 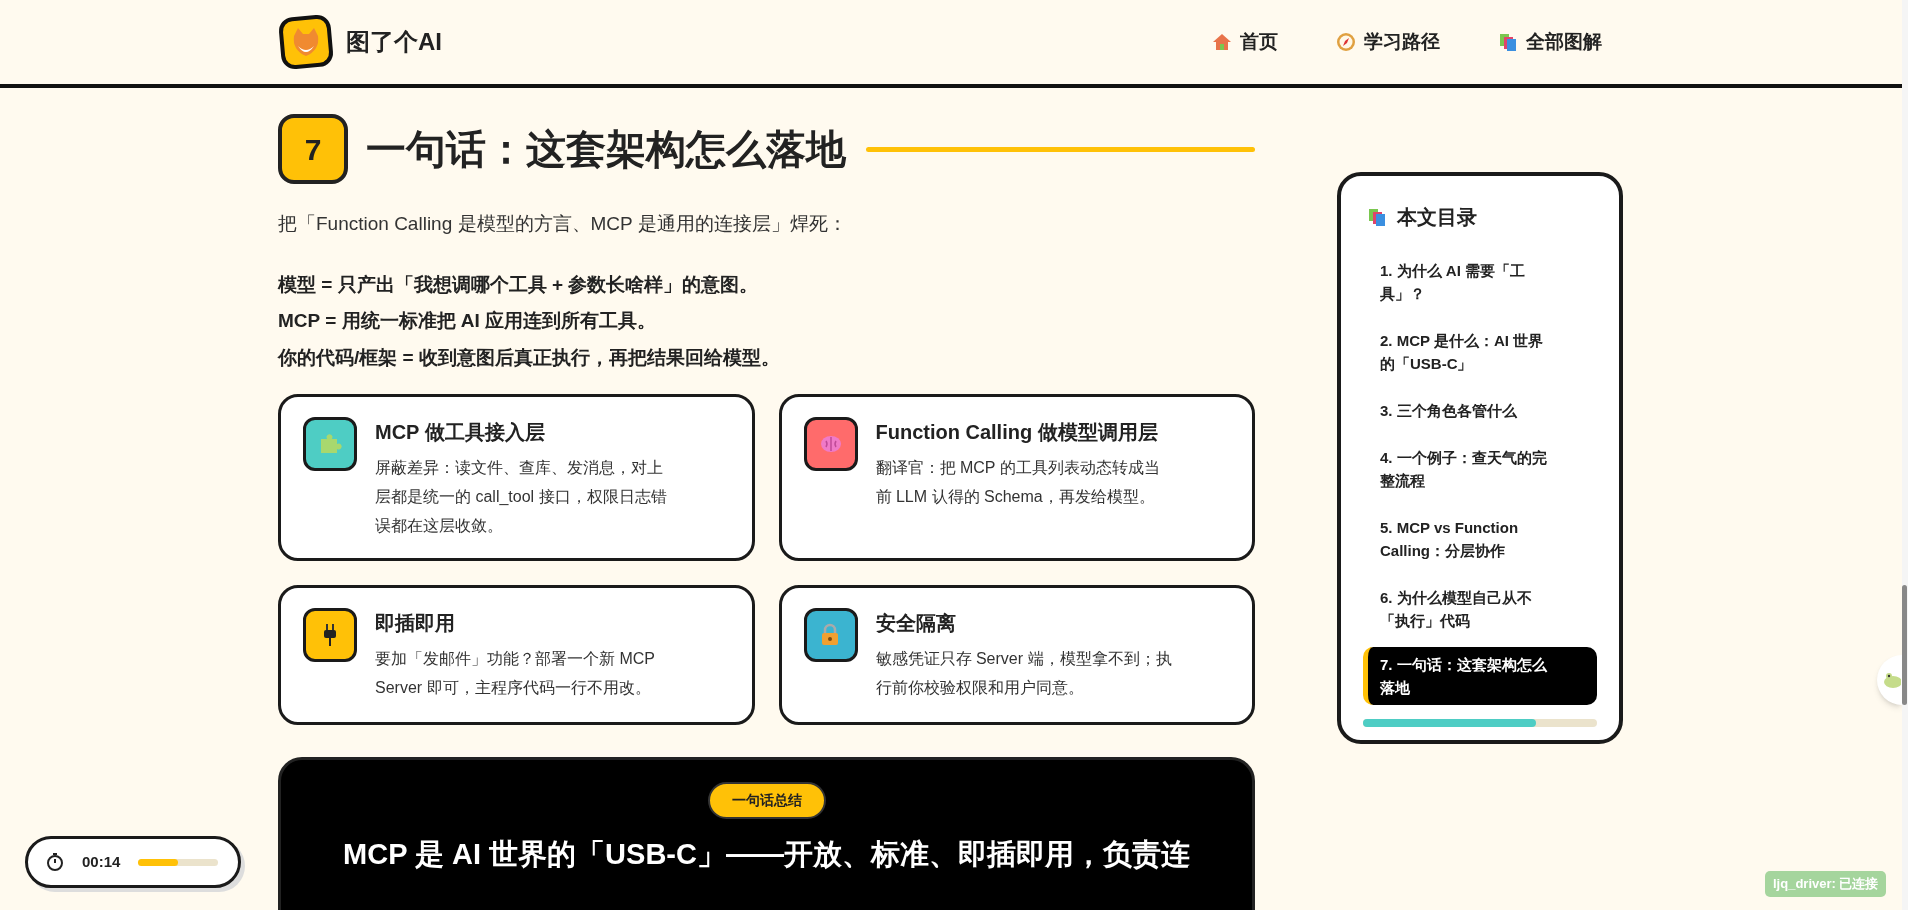 What do you see at coordinates (521, 497) in the screenshot?
I see `card-text: 屏蔽差异：读文件、查库、发消息，对上层都是统一的 call_tool 接口，权限日志错误都在这层收敛。` at bounding box center [521, 497].